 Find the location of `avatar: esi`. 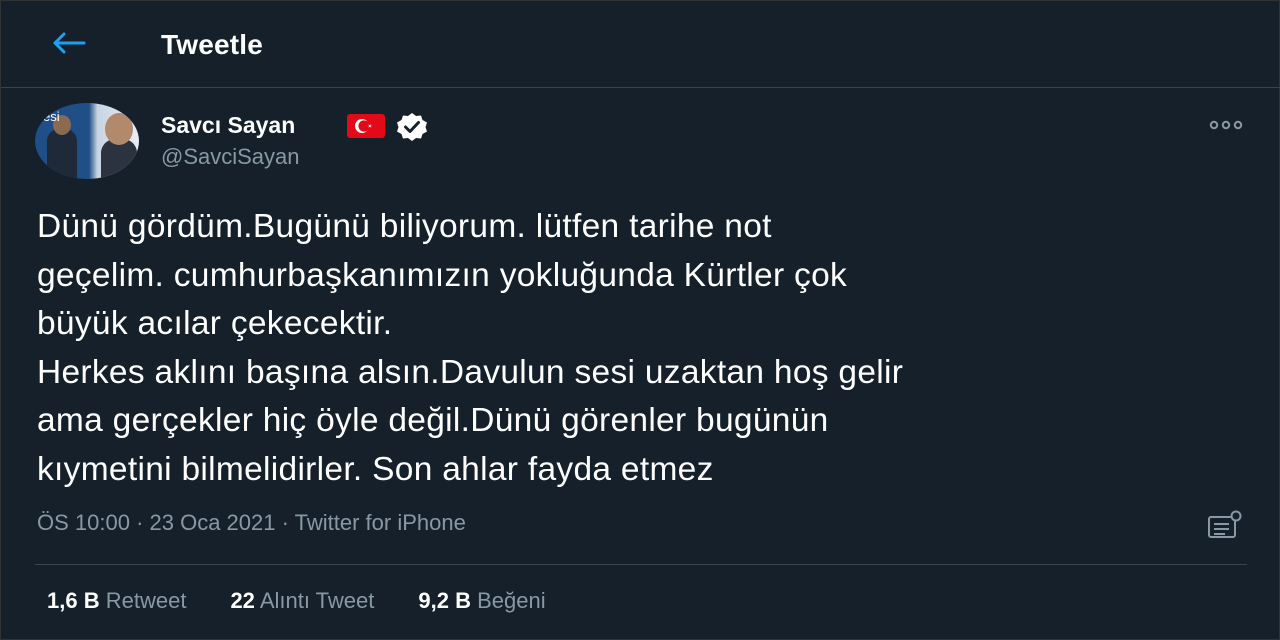

avatar: esi is located at coordinates (87, 141).